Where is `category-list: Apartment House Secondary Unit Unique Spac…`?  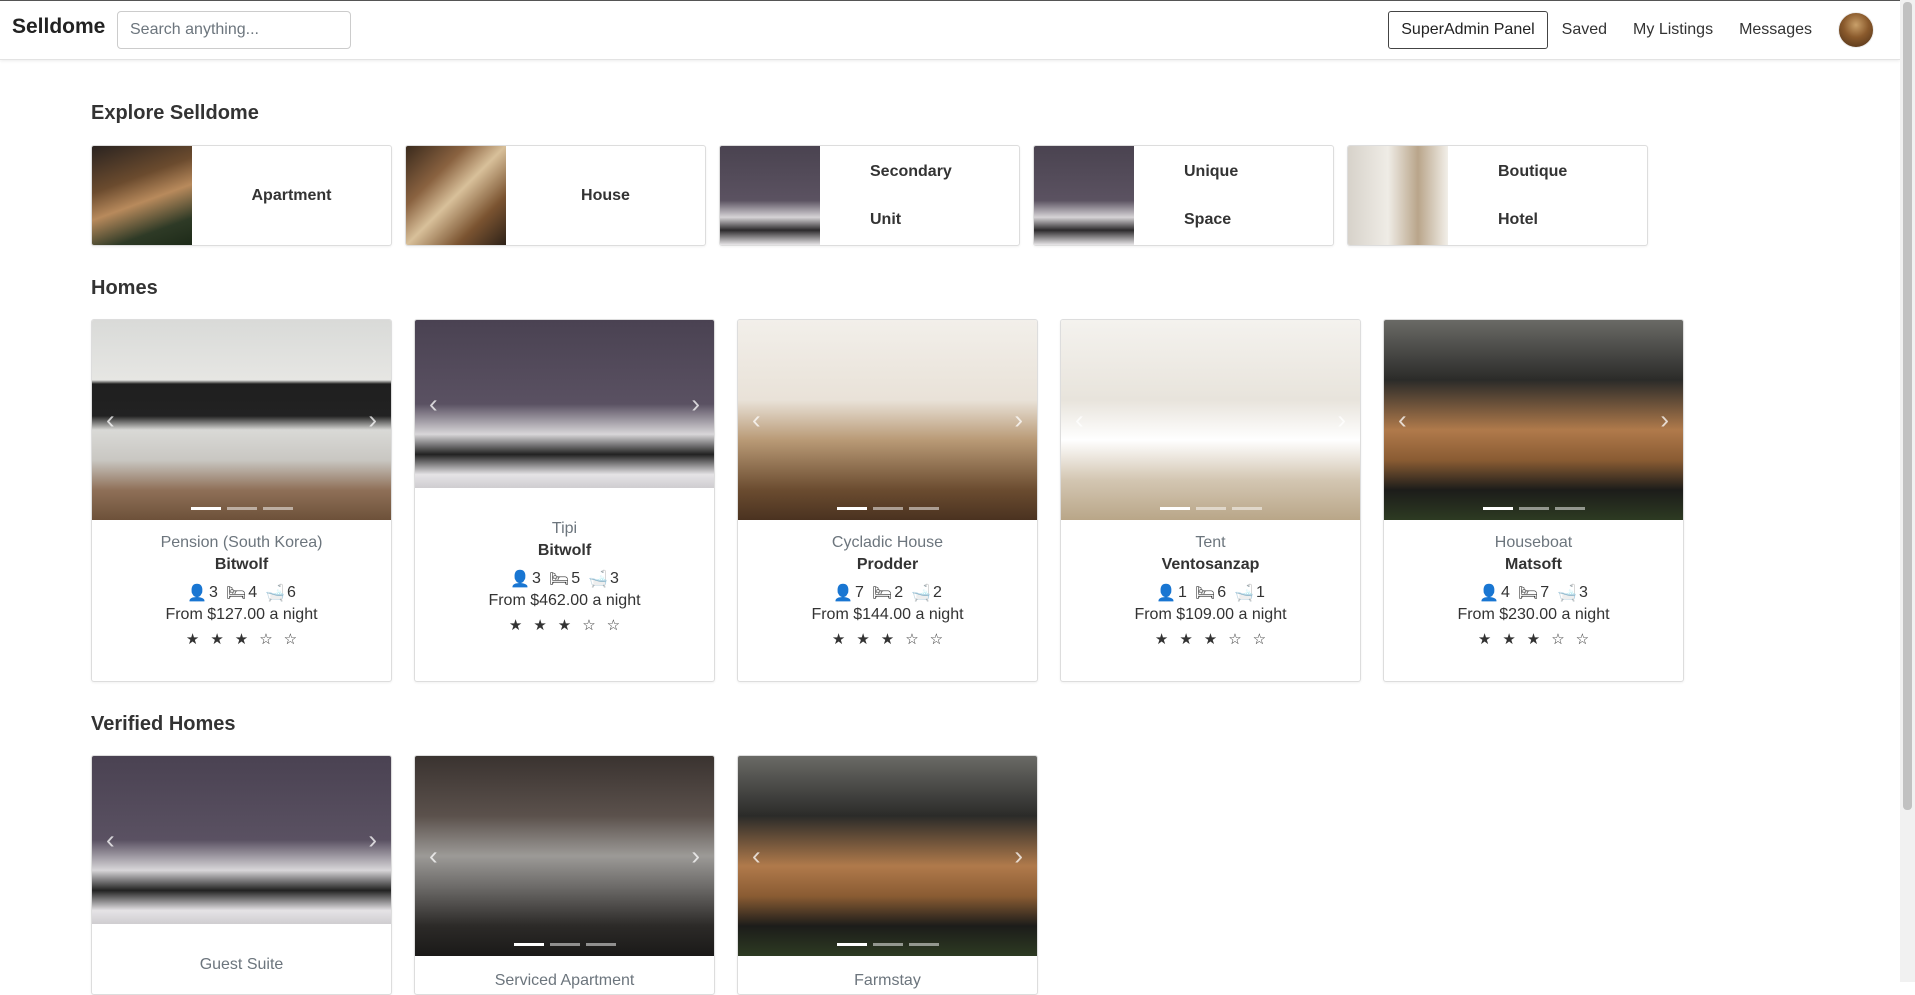 category-list: Apartment House Secondary Unit Unique Spac… is located at coordinates (876, 195).